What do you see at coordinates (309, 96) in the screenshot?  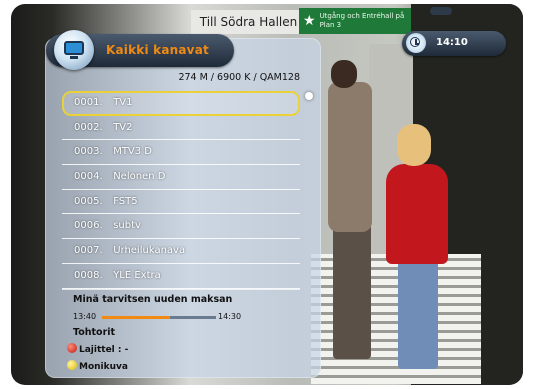 I see `scroll-indicator` at bounding box center [309, 96].